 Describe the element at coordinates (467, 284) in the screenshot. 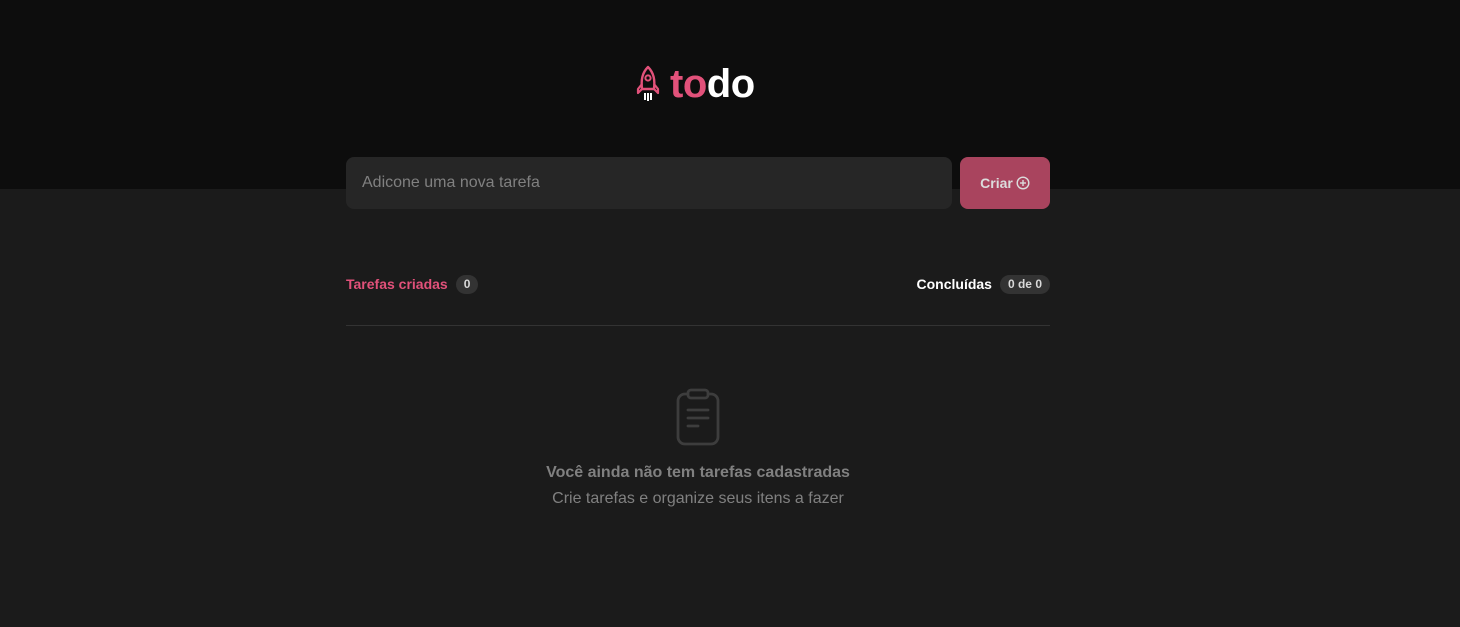

I see `created-count-badge: 0` at that location.